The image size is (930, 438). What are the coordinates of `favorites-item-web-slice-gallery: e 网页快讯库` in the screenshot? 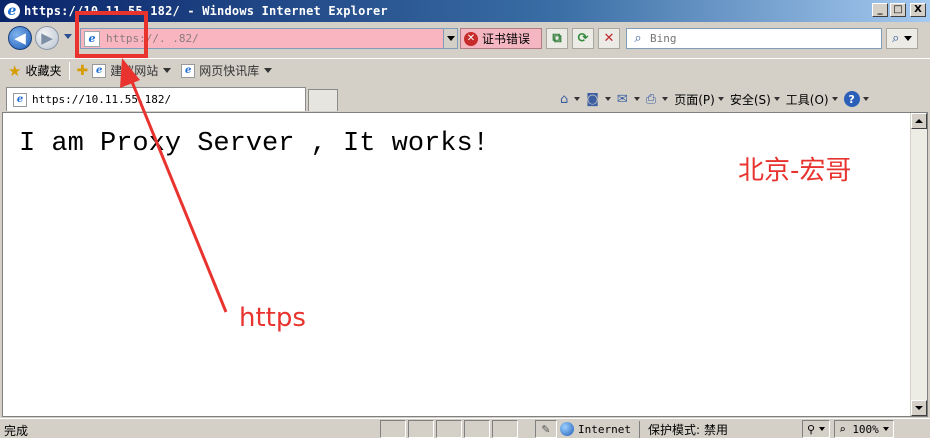 It's located at (227, 70).